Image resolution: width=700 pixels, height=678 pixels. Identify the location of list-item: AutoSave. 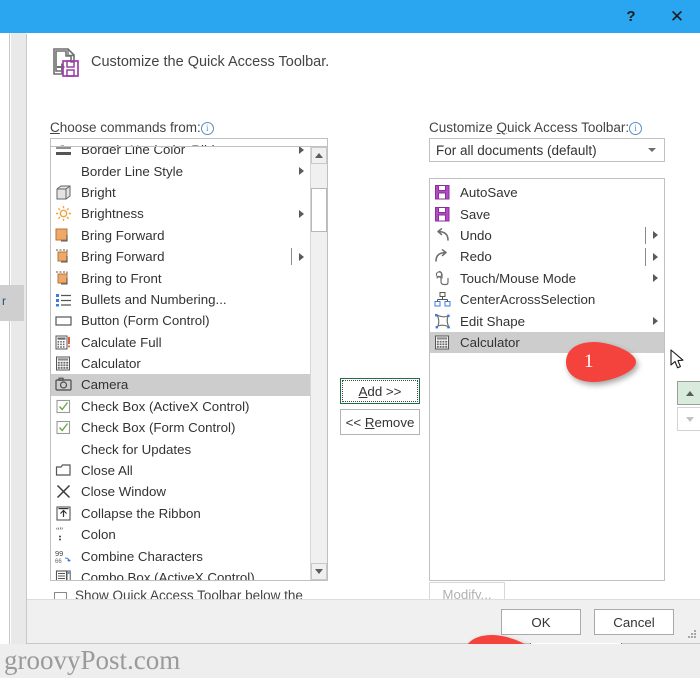
(547, 192).